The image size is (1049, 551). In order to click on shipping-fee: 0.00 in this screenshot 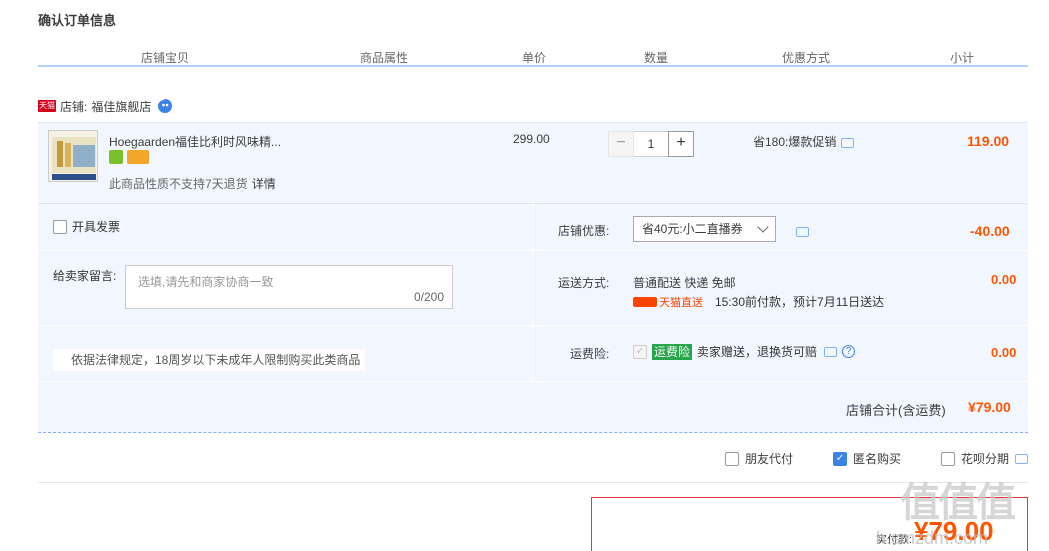, I will do `click(1004, 279)`.